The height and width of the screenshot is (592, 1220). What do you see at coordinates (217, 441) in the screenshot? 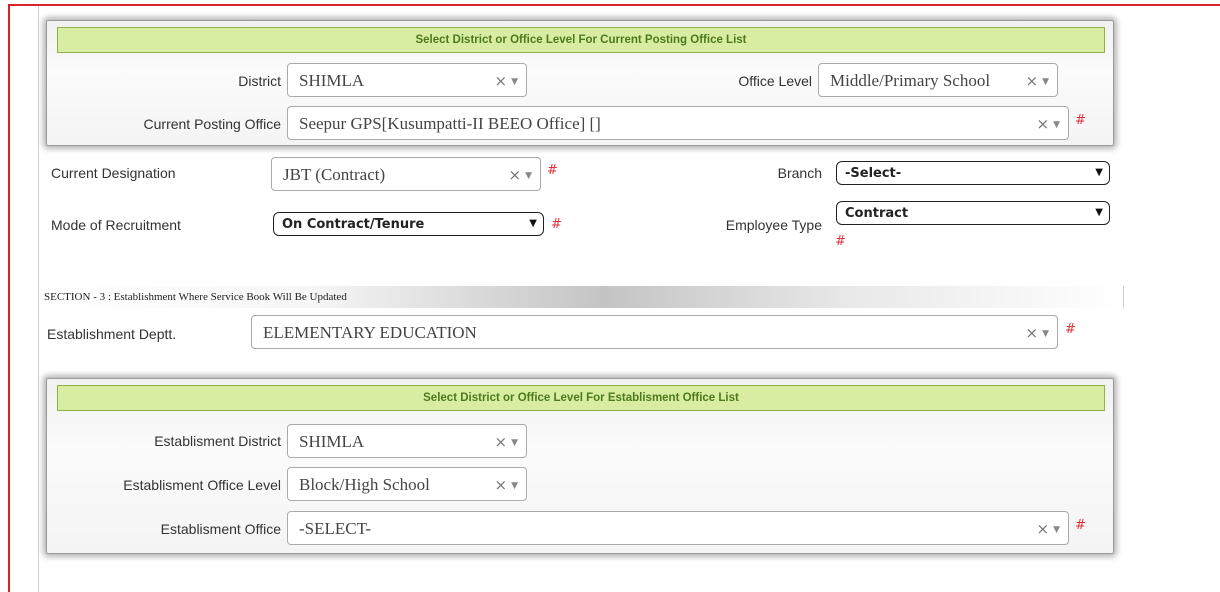
I see `establisment-district-label: Establisment District` at bounding box center [217, 441].